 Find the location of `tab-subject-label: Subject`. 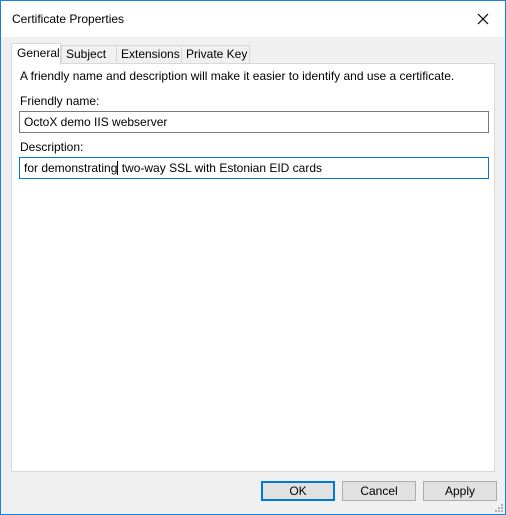

tab-subject-label: Subject is located at coordinates (86, 54).